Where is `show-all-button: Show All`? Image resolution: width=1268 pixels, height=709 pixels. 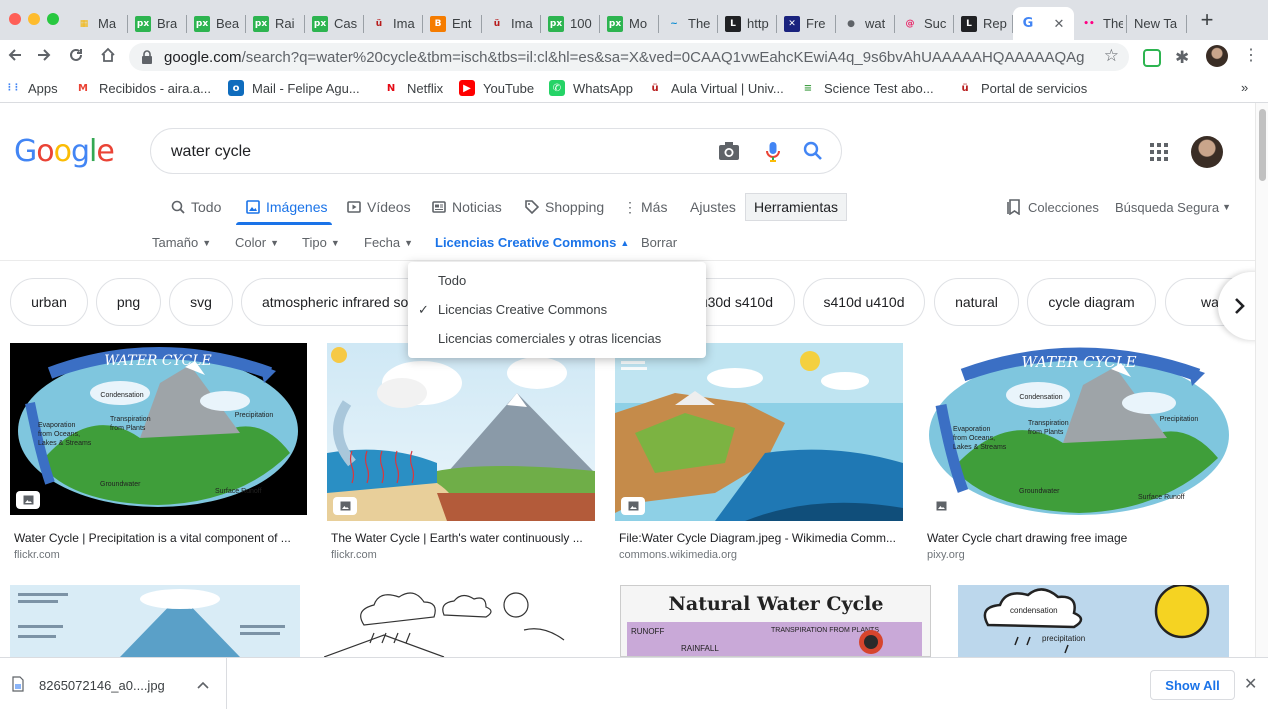
show-all-button: Show All is located at coordinates (1192, 685).